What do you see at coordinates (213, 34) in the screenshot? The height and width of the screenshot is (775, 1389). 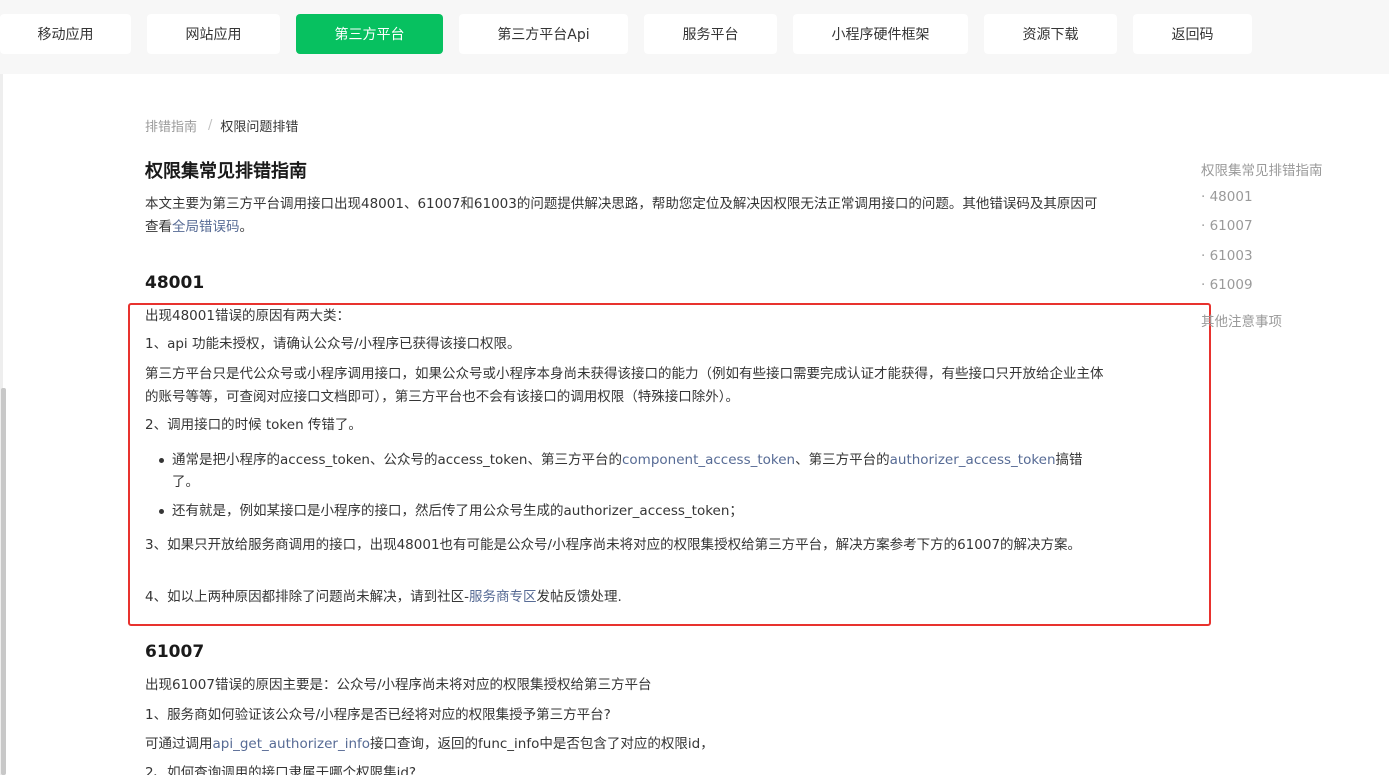 I see `nav-item-website-app: 网站应用` at bounding box center [213, 34].